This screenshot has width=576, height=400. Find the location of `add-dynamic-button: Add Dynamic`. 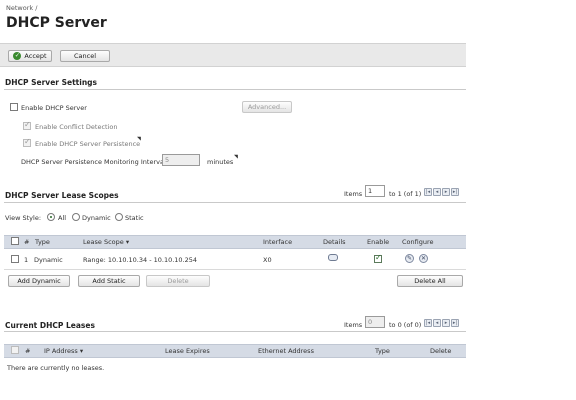

add-dynamic-button: Add Dynamic is located at coordinates (39, 281).